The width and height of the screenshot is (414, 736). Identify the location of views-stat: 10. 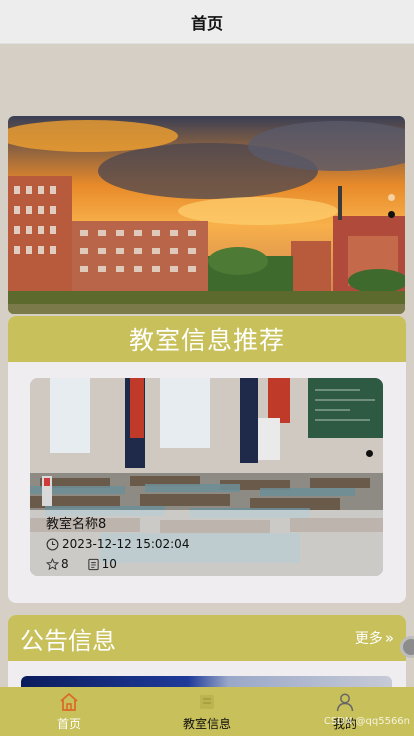
(102, 564).